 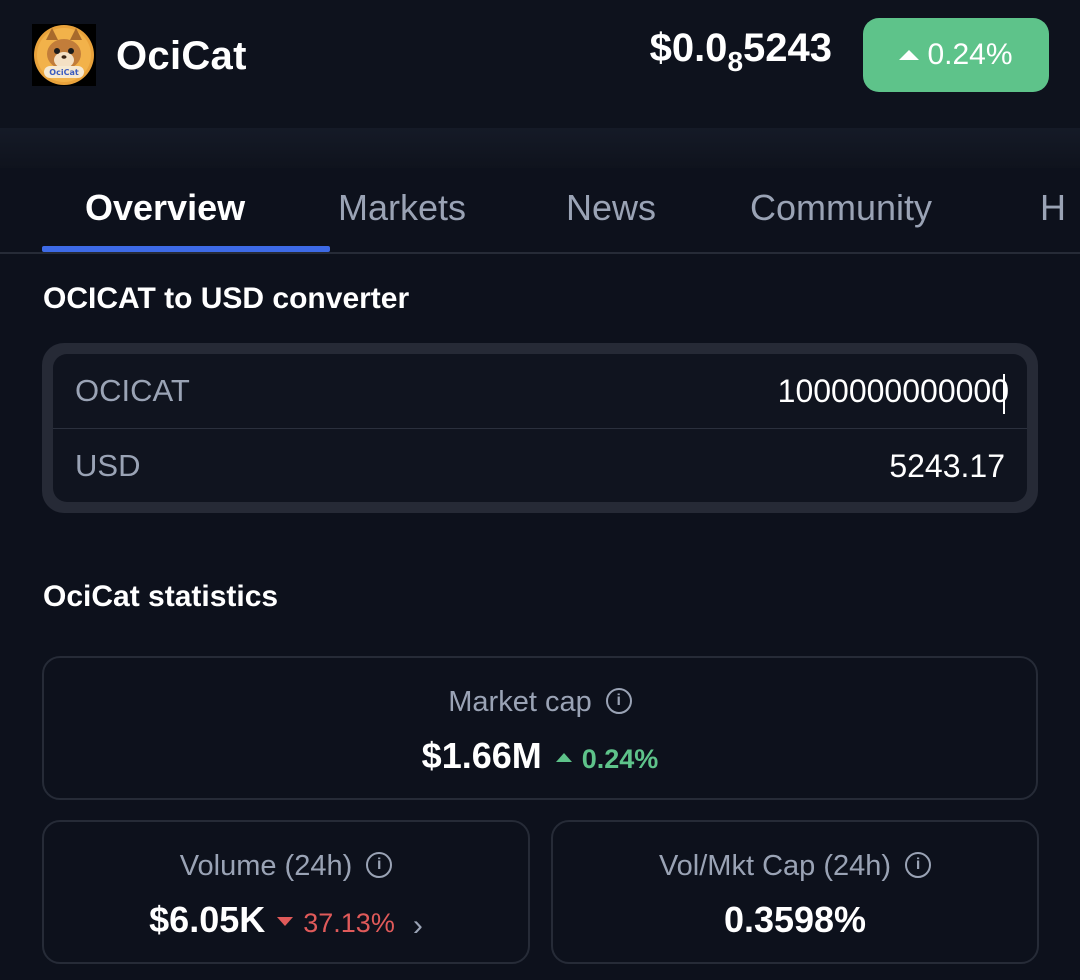 I want to click on tab-community: Community, so click(x=841, y=208).